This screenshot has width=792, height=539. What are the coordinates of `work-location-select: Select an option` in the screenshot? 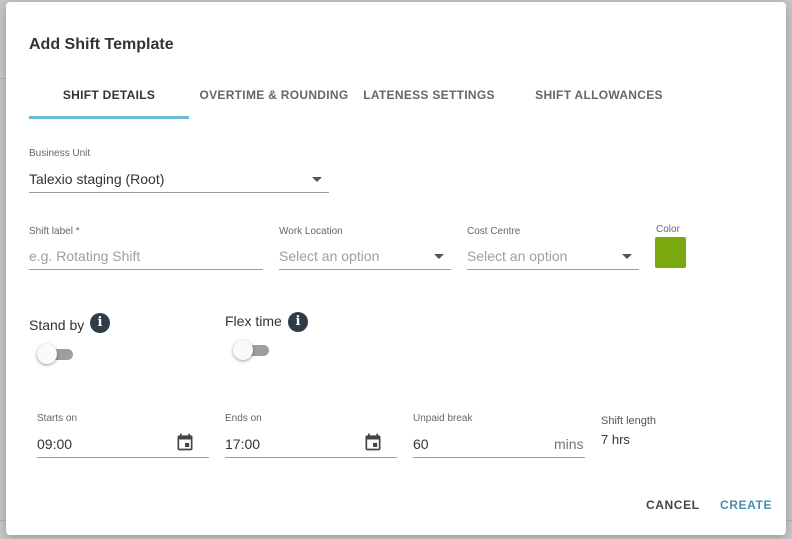 It's located at (365, 255).